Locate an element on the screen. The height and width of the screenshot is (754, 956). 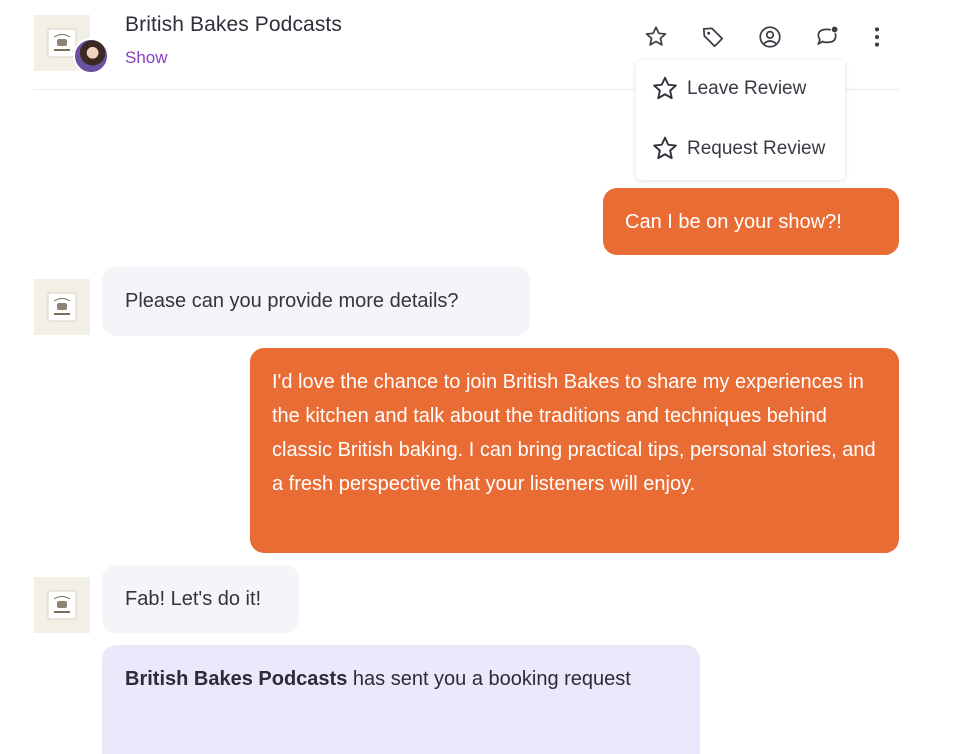
message-incoming: Fab! Let's do it! is located at coordinates (200, 599).